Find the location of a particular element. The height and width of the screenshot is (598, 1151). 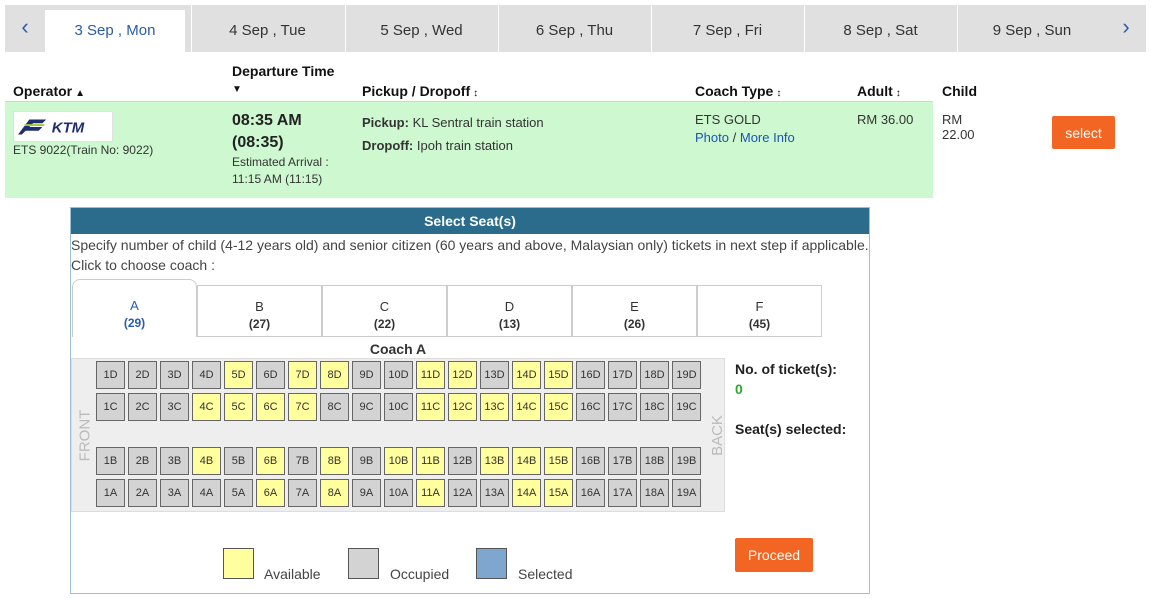

date-tab: 4 Sep , Tue is located at coordinates (267, 28).